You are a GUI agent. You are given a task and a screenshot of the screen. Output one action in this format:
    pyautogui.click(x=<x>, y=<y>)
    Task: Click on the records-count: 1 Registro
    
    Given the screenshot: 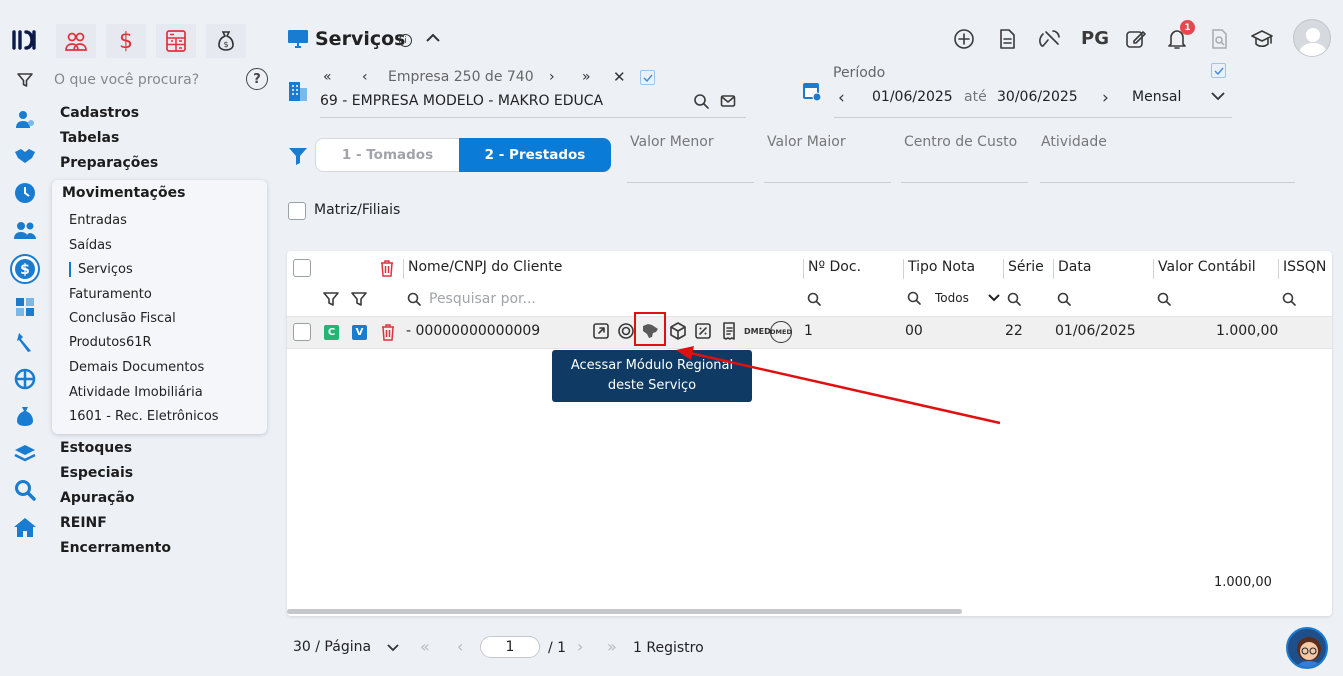 What is the action you would take?
    pyautogui.click(x=668, y=648)
    